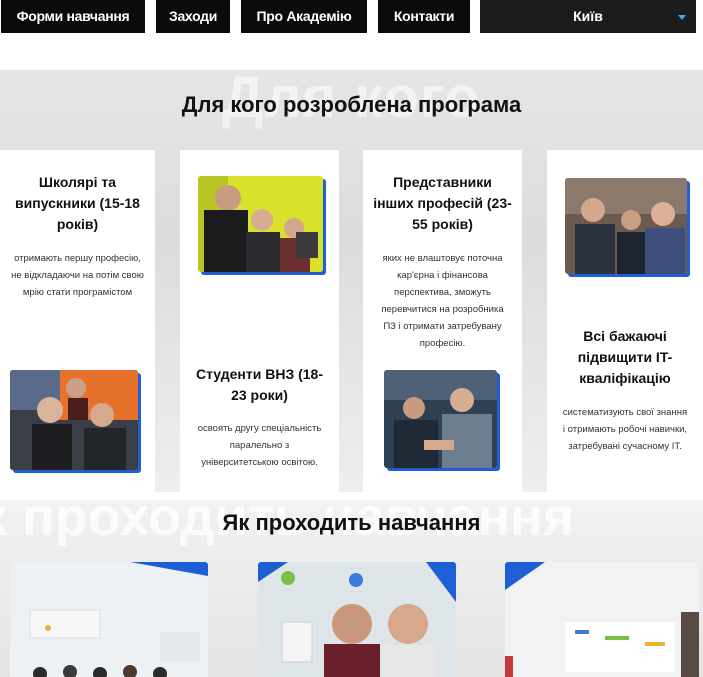 The height and width of the screenshot is (677, 703). What do you see at coordinates (73, 16) in the screenshot?
I see `nav-forms-of-study: Форми навчання` at bounding box center [73, 16].